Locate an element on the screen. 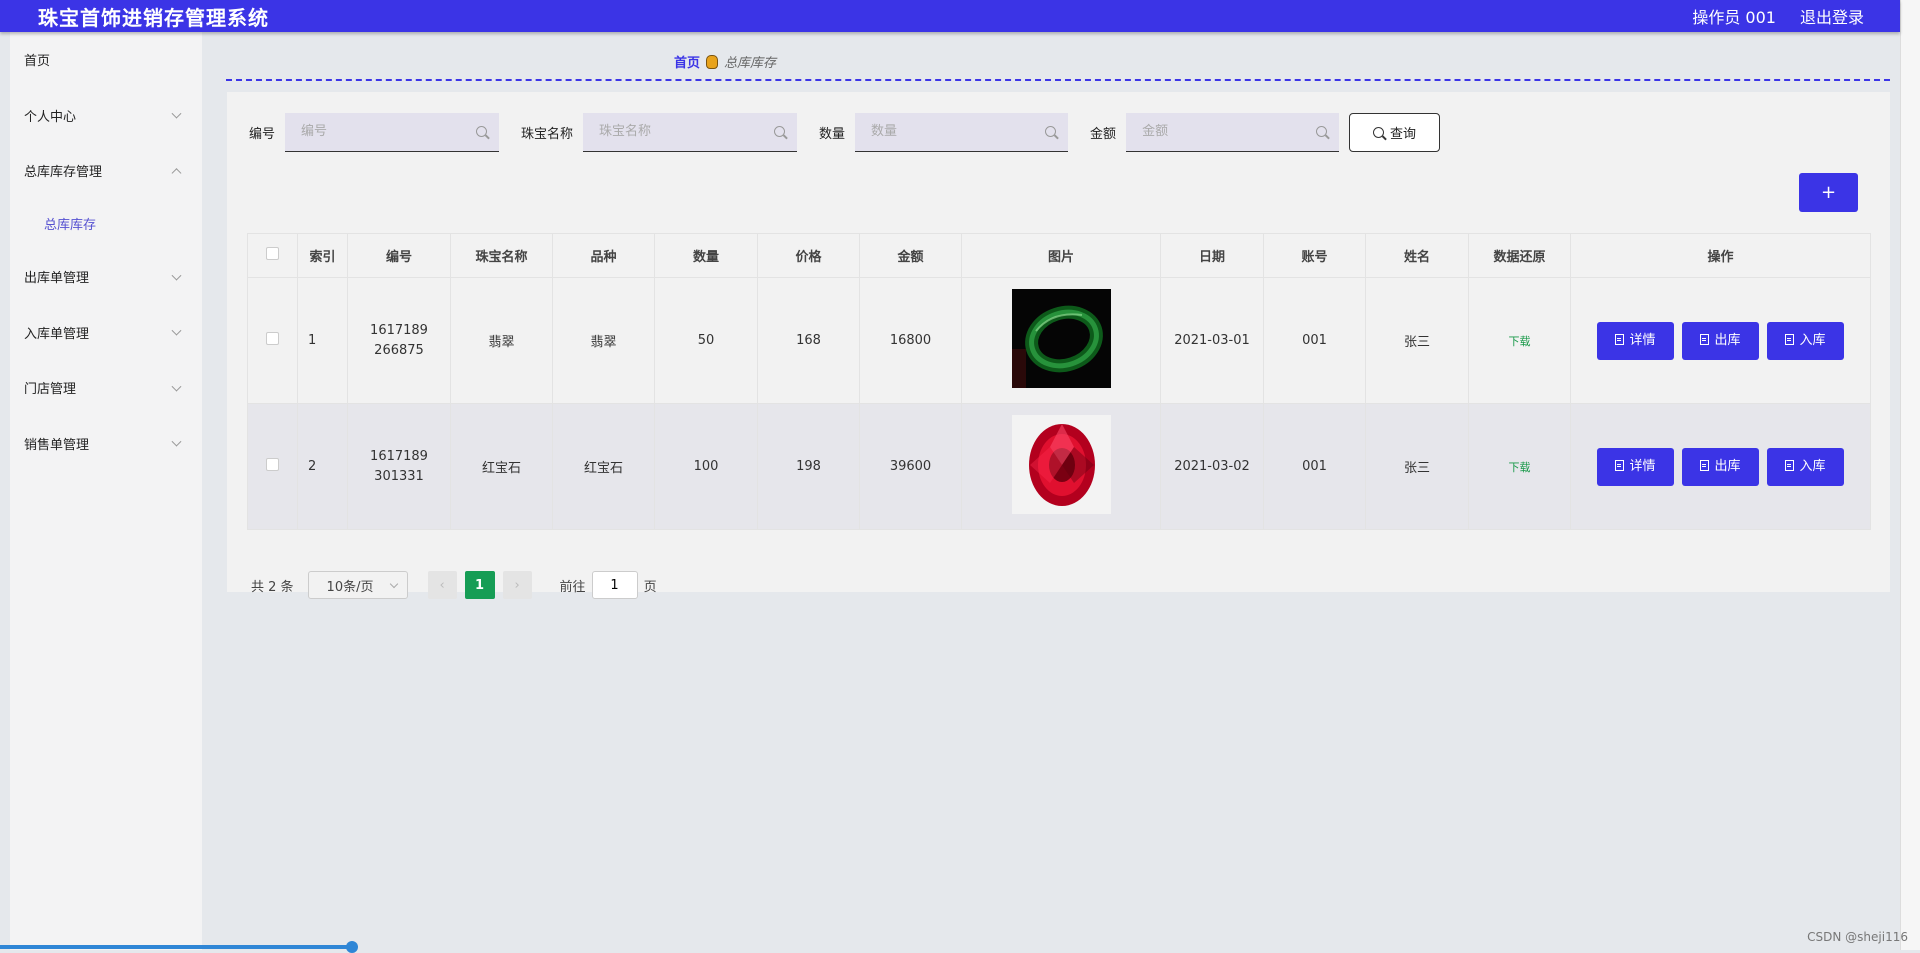 Image resolution: width=1920 pixels, height=953 pixels. name-label: 珠宝名称 is located at coordinates (547, 132).